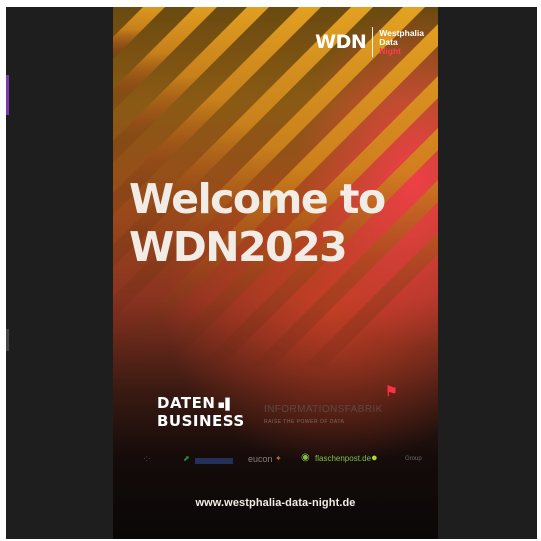 The width and height of the screenshot is (541, 541). What do you see at coordinates (257, 199) in the screenshot?
I see `headline-line-1: Welcome to` at bounding box center [257, 199].